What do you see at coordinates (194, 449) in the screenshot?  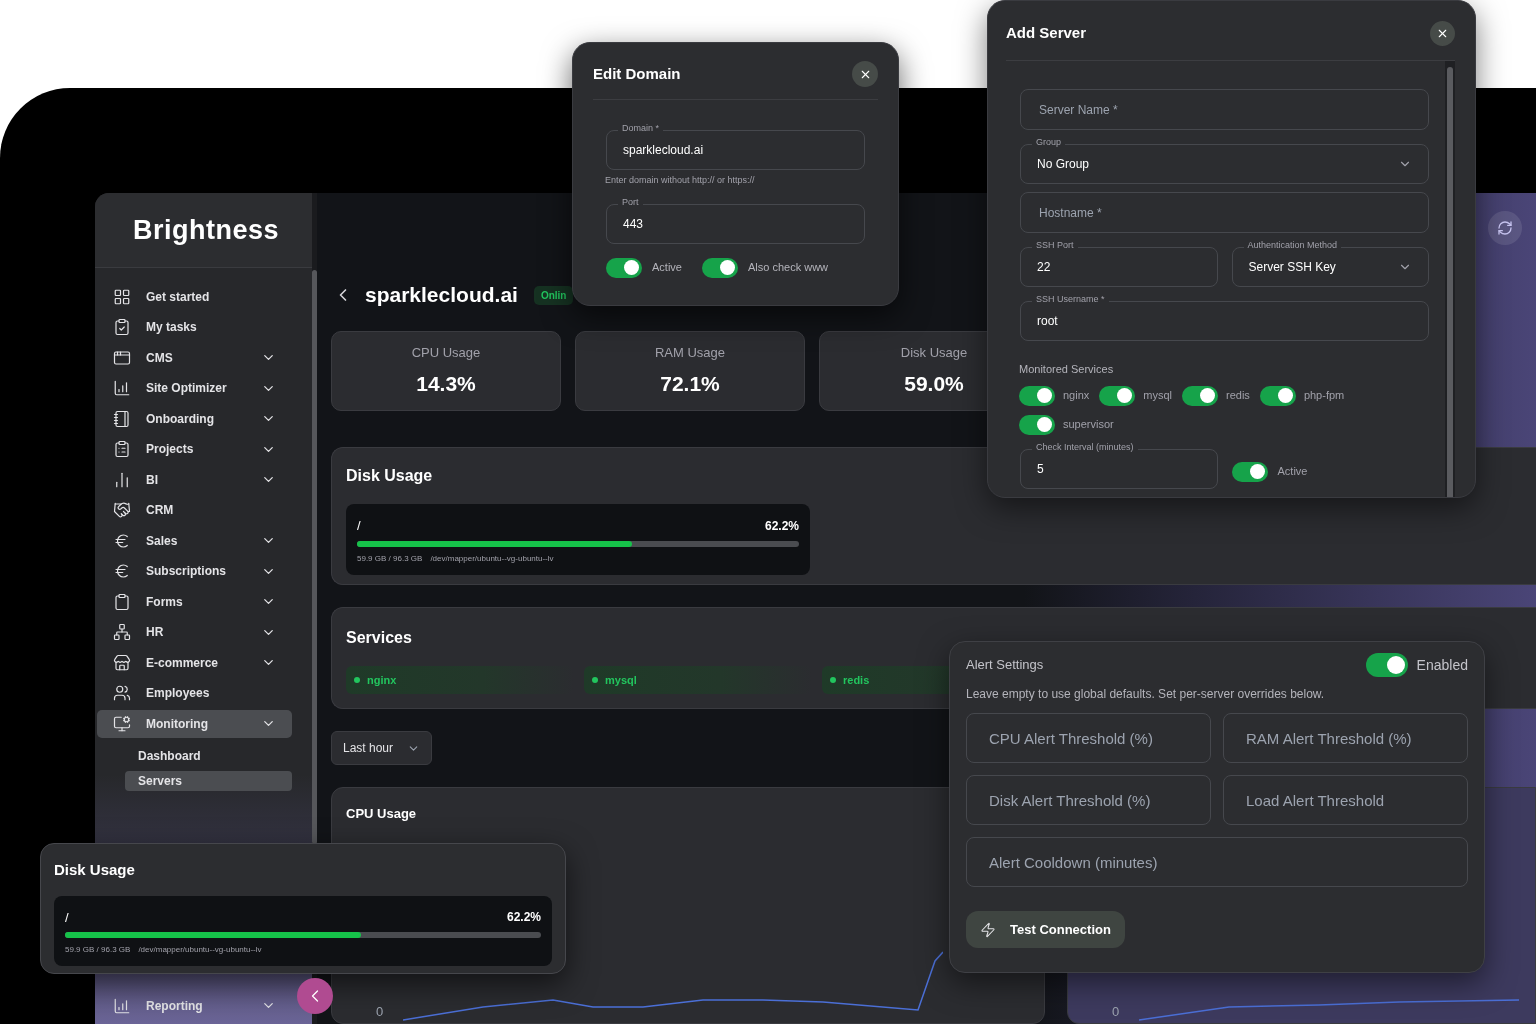 I see `sidebar-item: Projects` at bounding box center [194, 449].